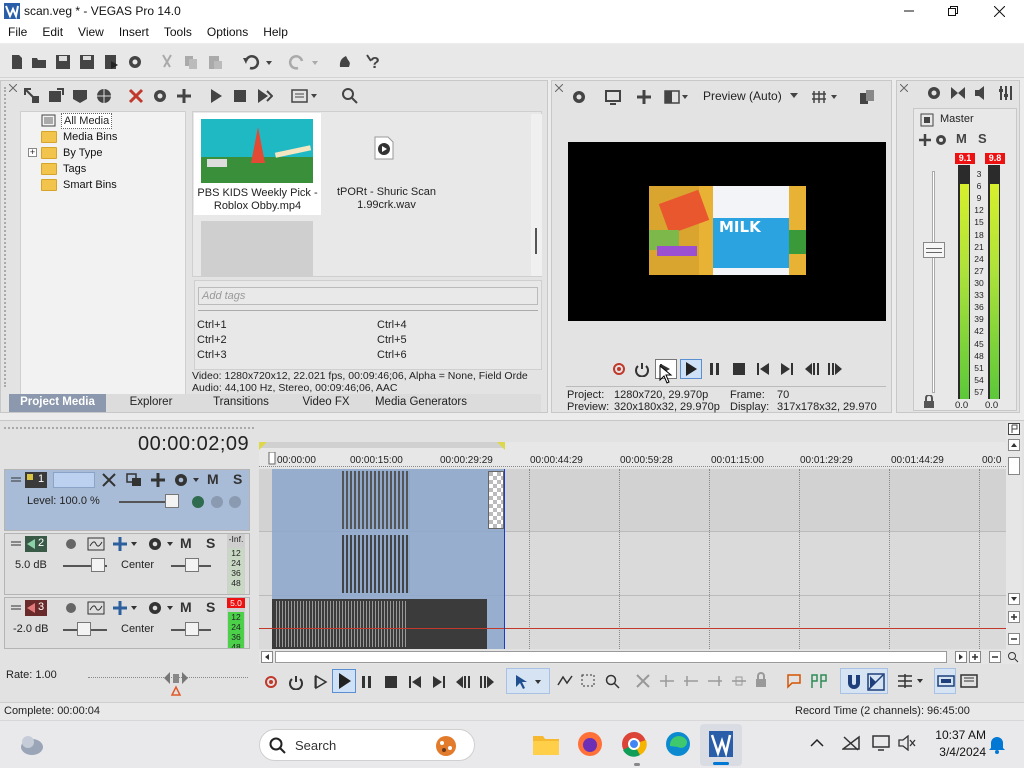 This screenshot has height=768, width=1024. I want to click on insert-region-icon, so click(819, 681).